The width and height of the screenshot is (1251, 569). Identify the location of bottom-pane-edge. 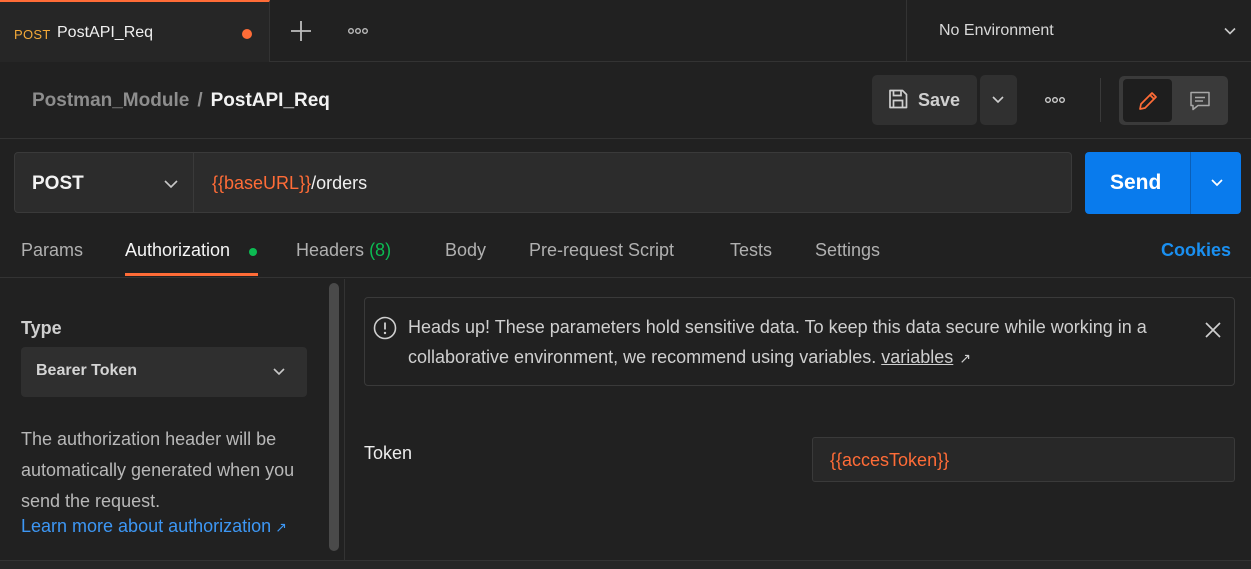
(625, 564).